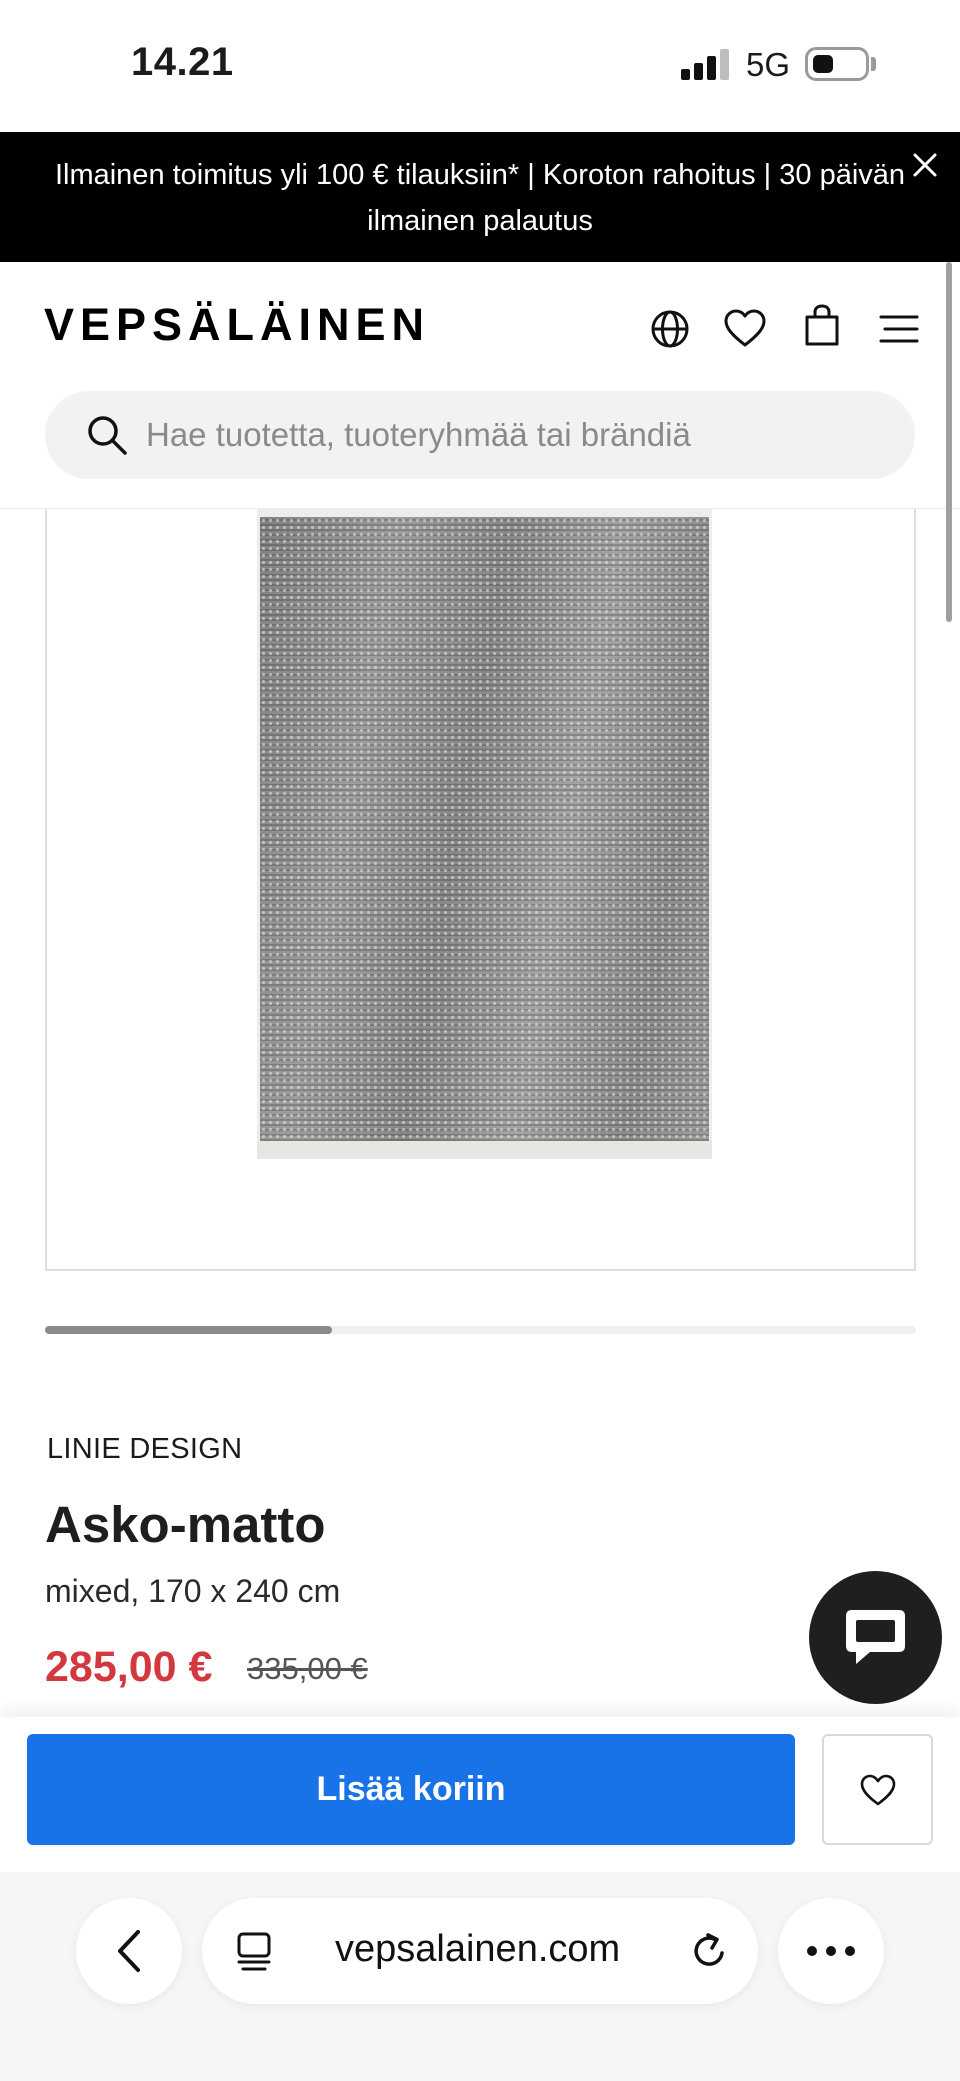  I want to click on reload-icon, so click(709, 1951).